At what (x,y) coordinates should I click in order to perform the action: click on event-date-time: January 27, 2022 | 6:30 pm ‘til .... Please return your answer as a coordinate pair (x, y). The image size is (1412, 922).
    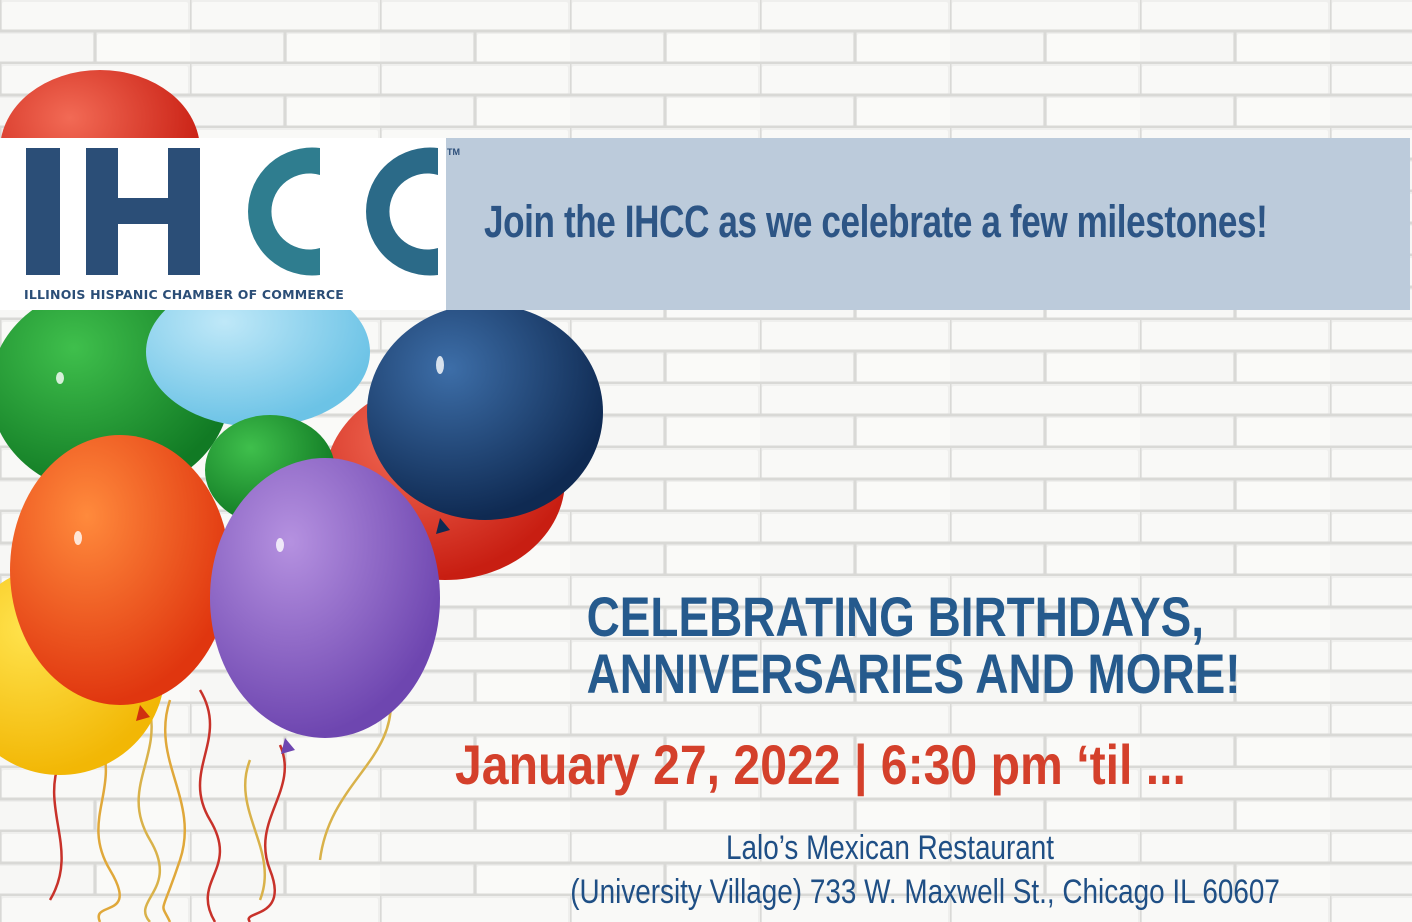
    Looking at the image, I should click on (820, 764).